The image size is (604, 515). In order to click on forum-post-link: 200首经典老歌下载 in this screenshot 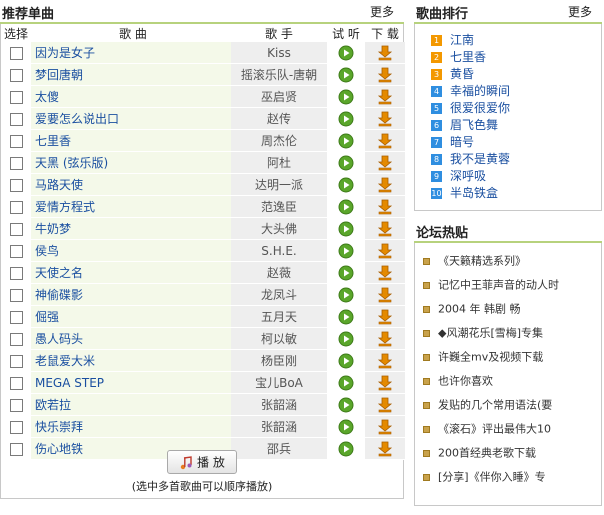, I will do `click(487, 453)`.